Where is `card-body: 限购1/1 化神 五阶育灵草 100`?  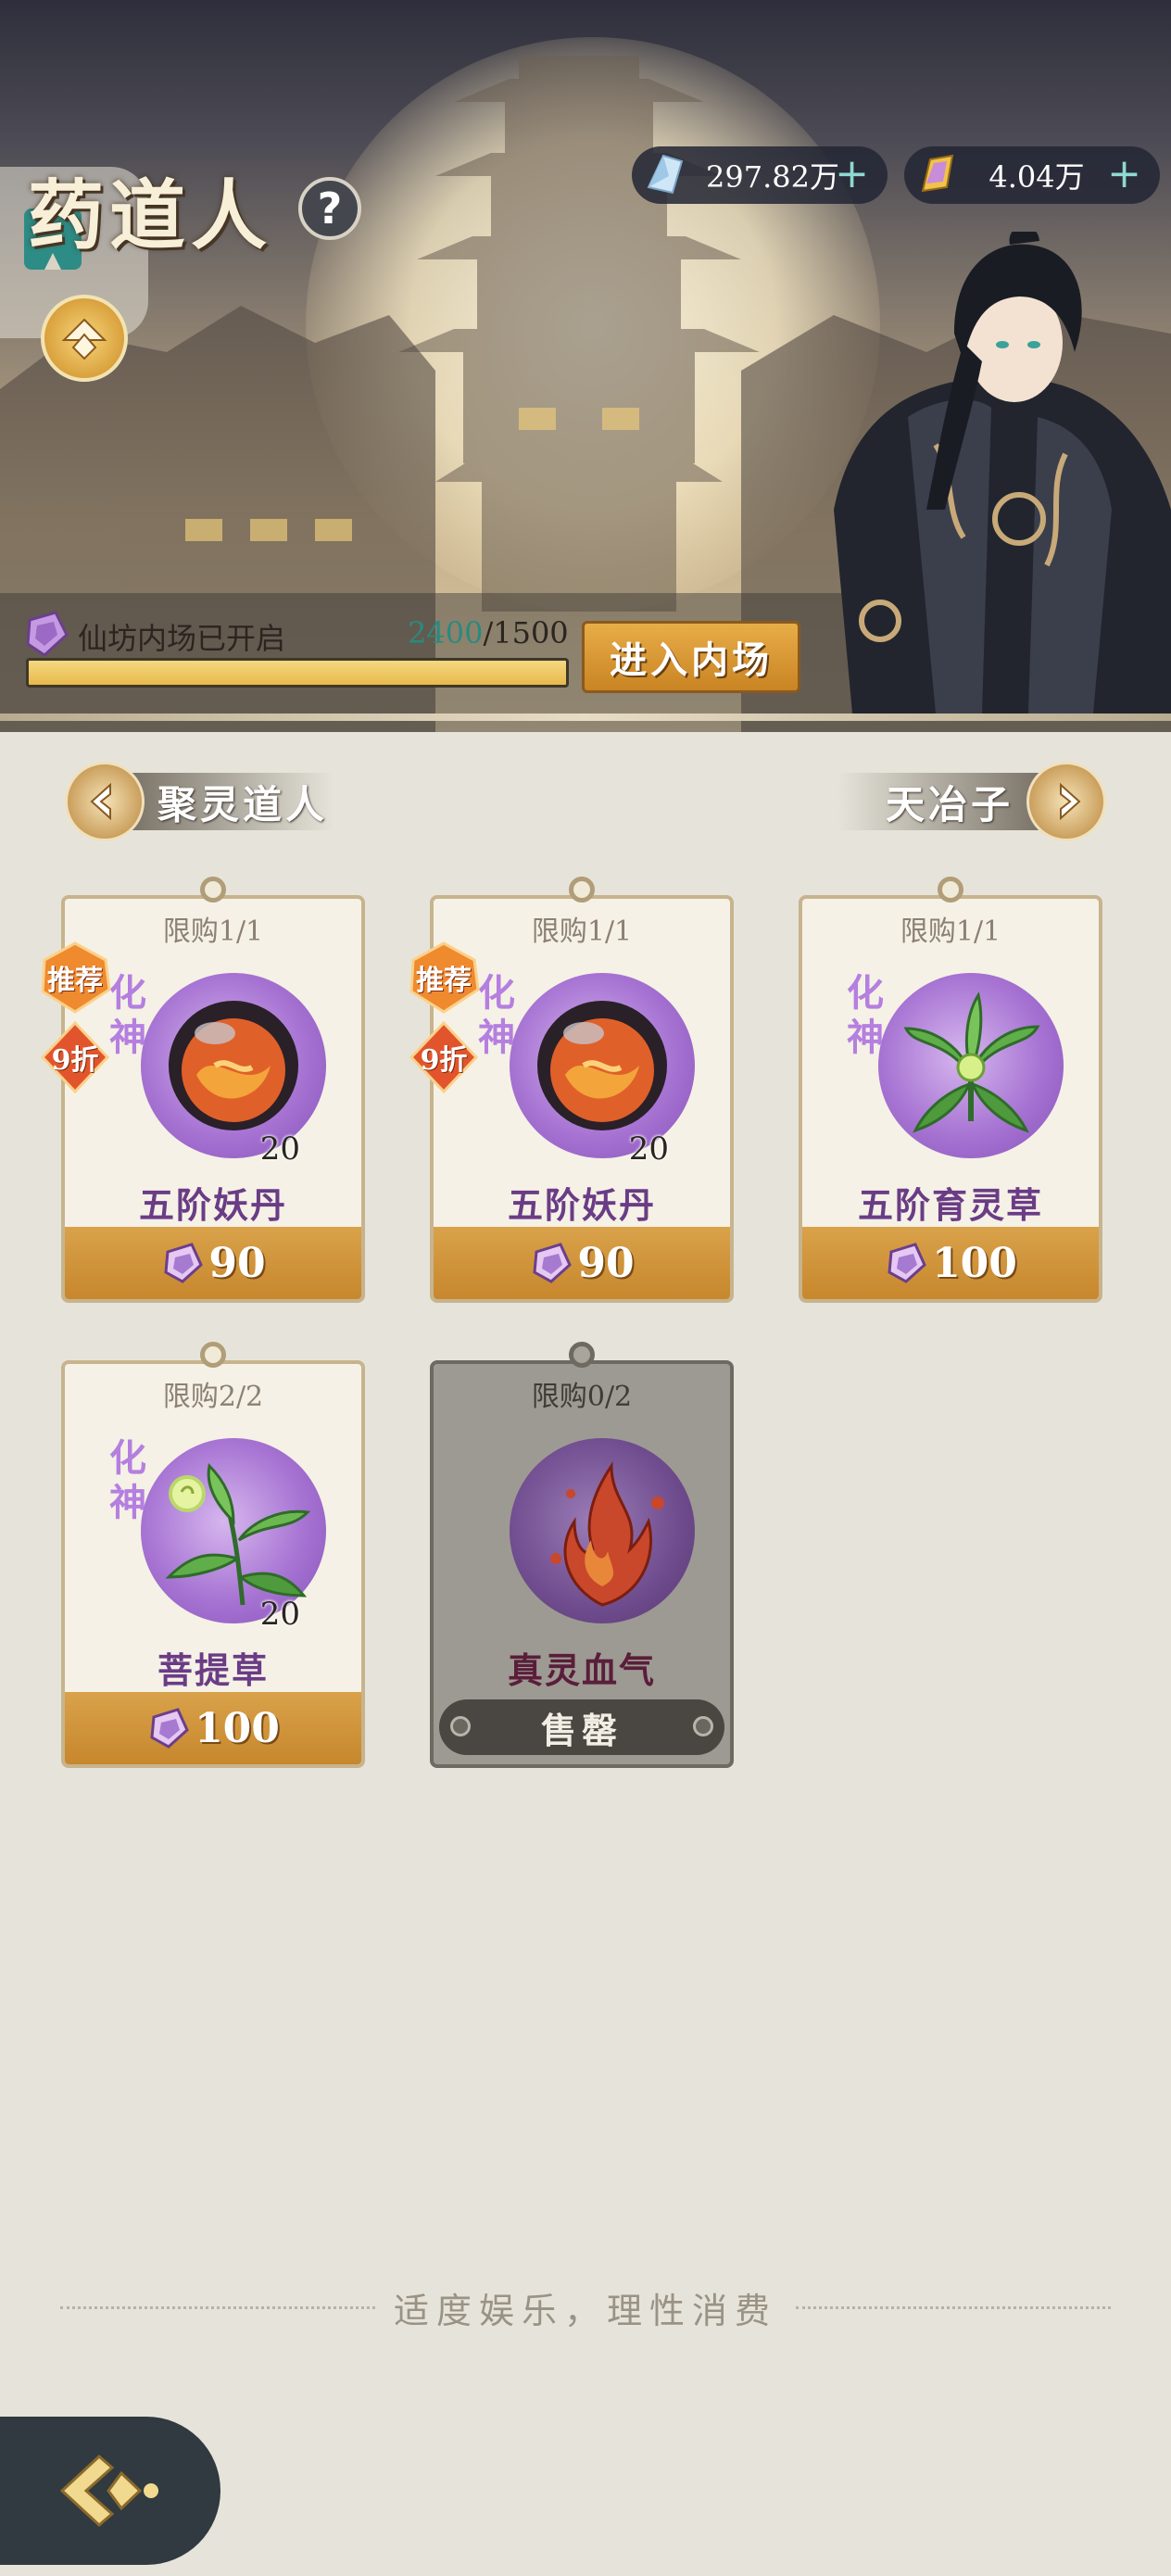 card-body: 限购1/1 化神 五阶育灵草 100 is located at coordinates (951, 1099).